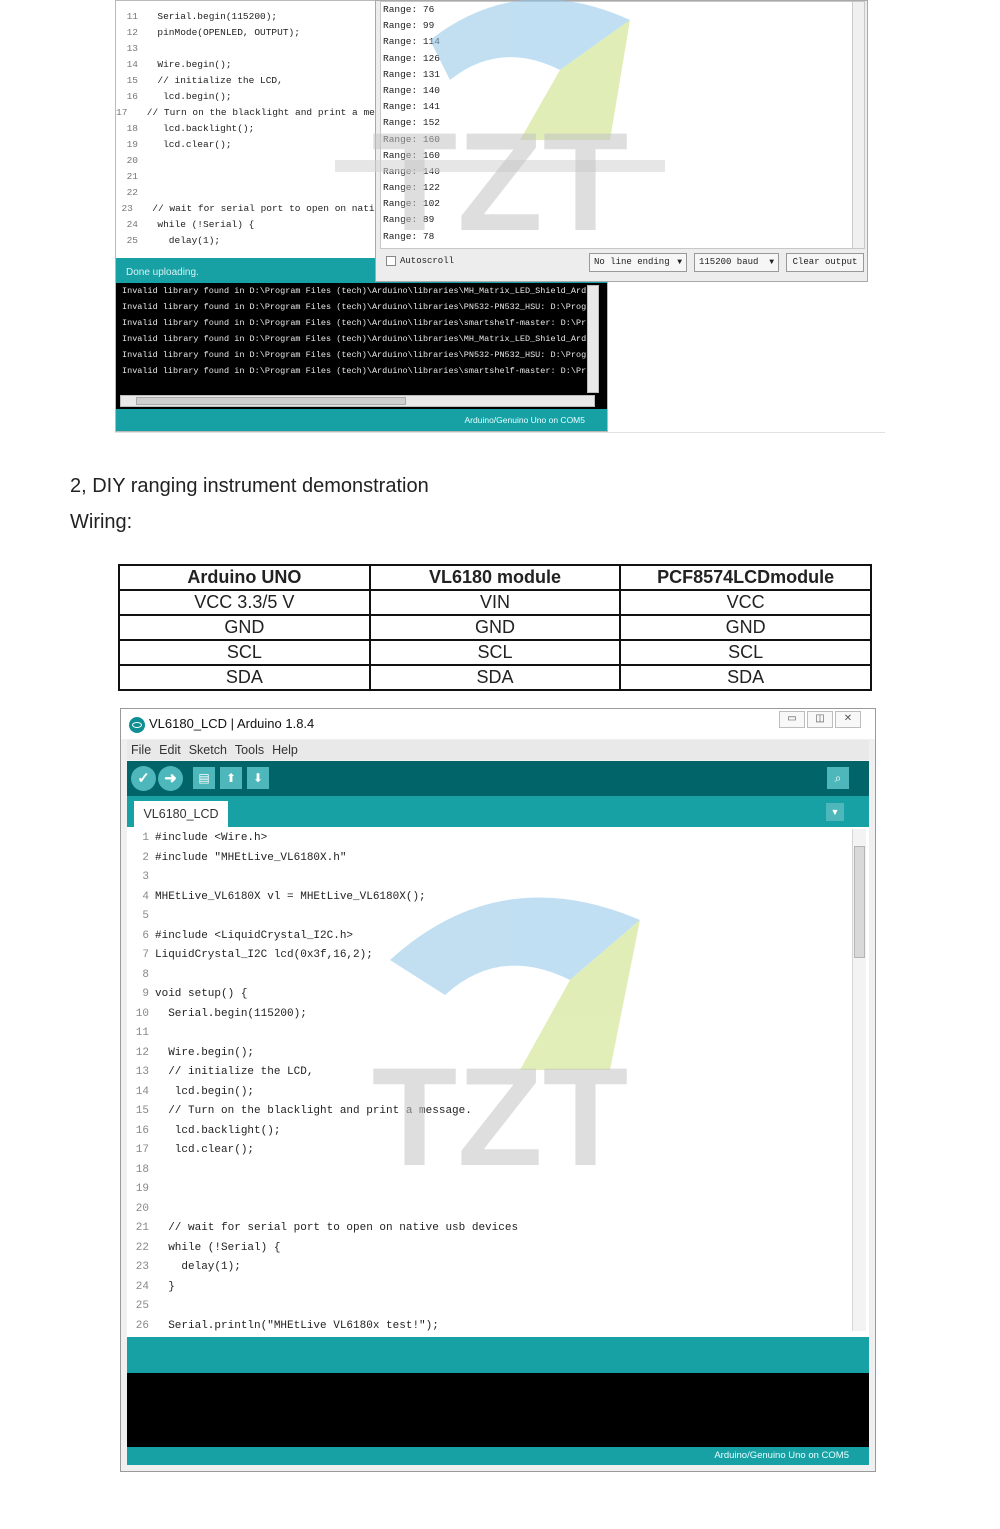  Describe the element at coordinates (251, 145) in the screenshot. I see `code-line: 19 lcd.clear();` at that location.